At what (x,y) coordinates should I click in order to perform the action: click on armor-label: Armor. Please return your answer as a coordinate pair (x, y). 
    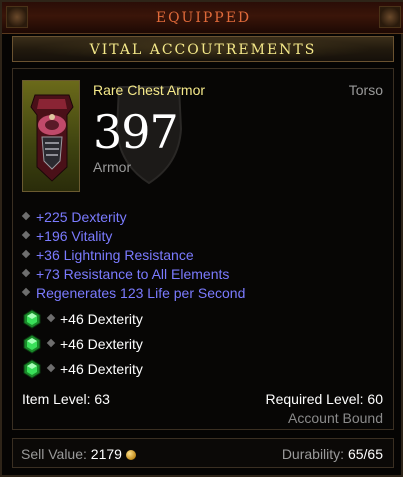
    Looking at the image, I should click on (112, 167).